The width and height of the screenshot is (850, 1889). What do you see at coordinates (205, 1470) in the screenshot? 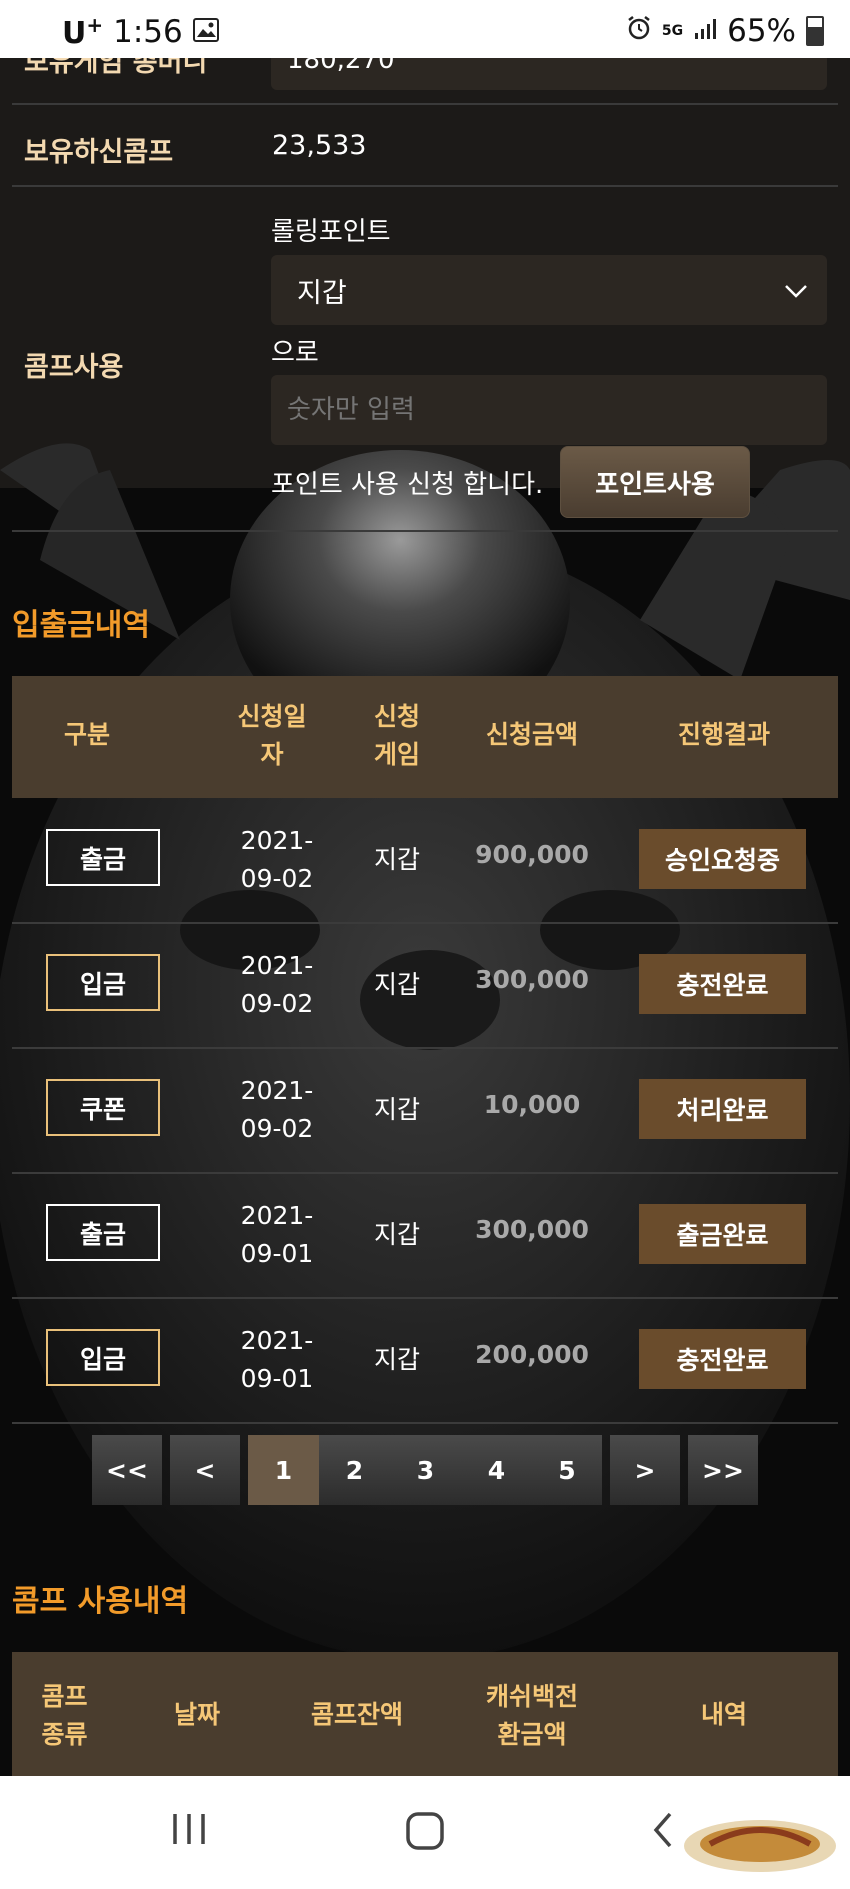
I see `page-prev-button: <` at bounding box center [205, 1470].